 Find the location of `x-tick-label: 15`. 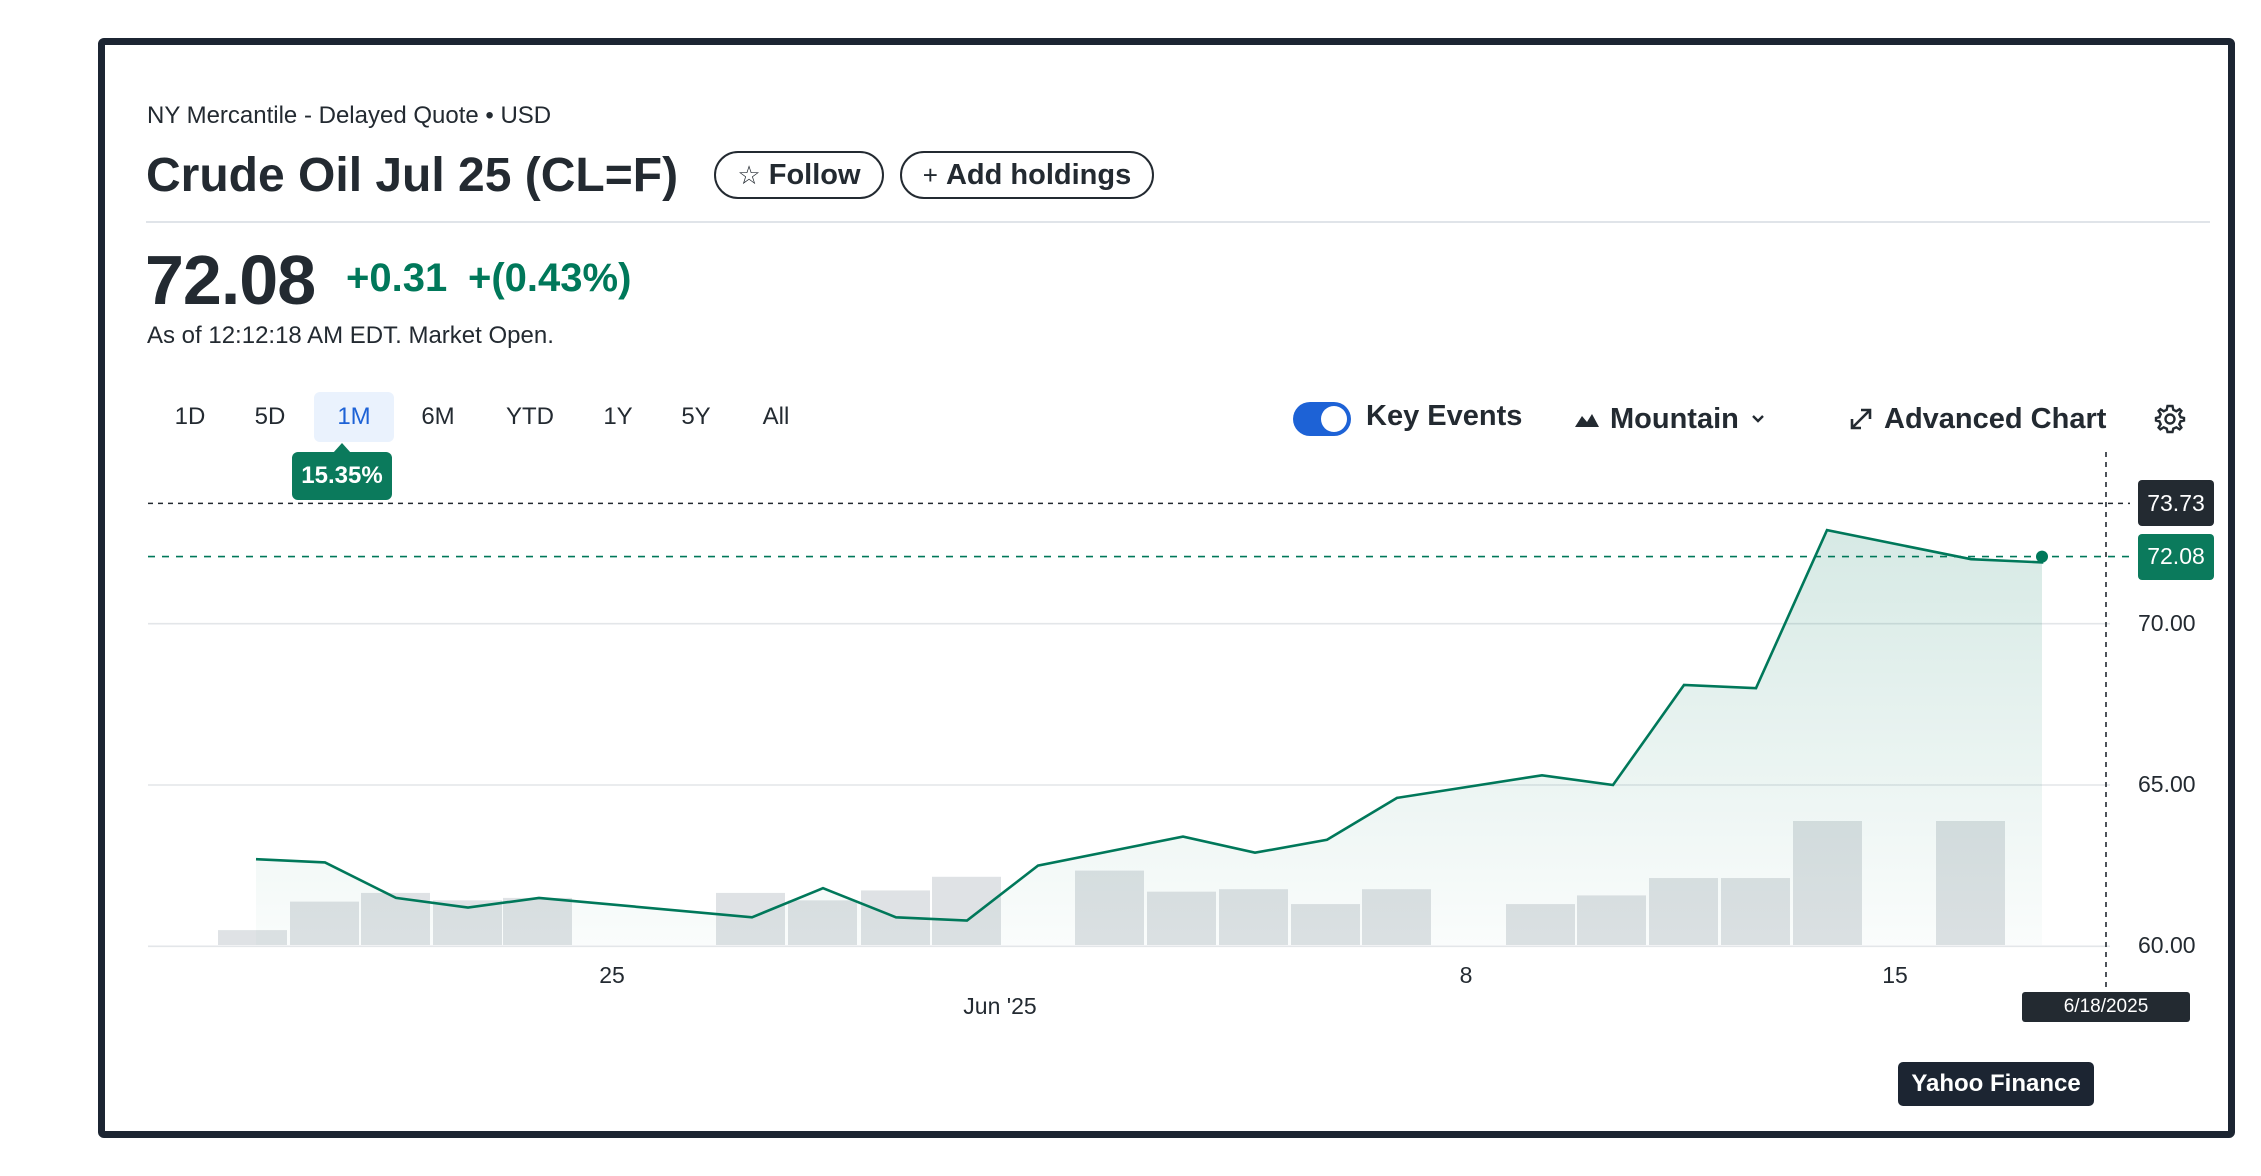

x-tick-label: 15 is located at coordinates (1895, 975).